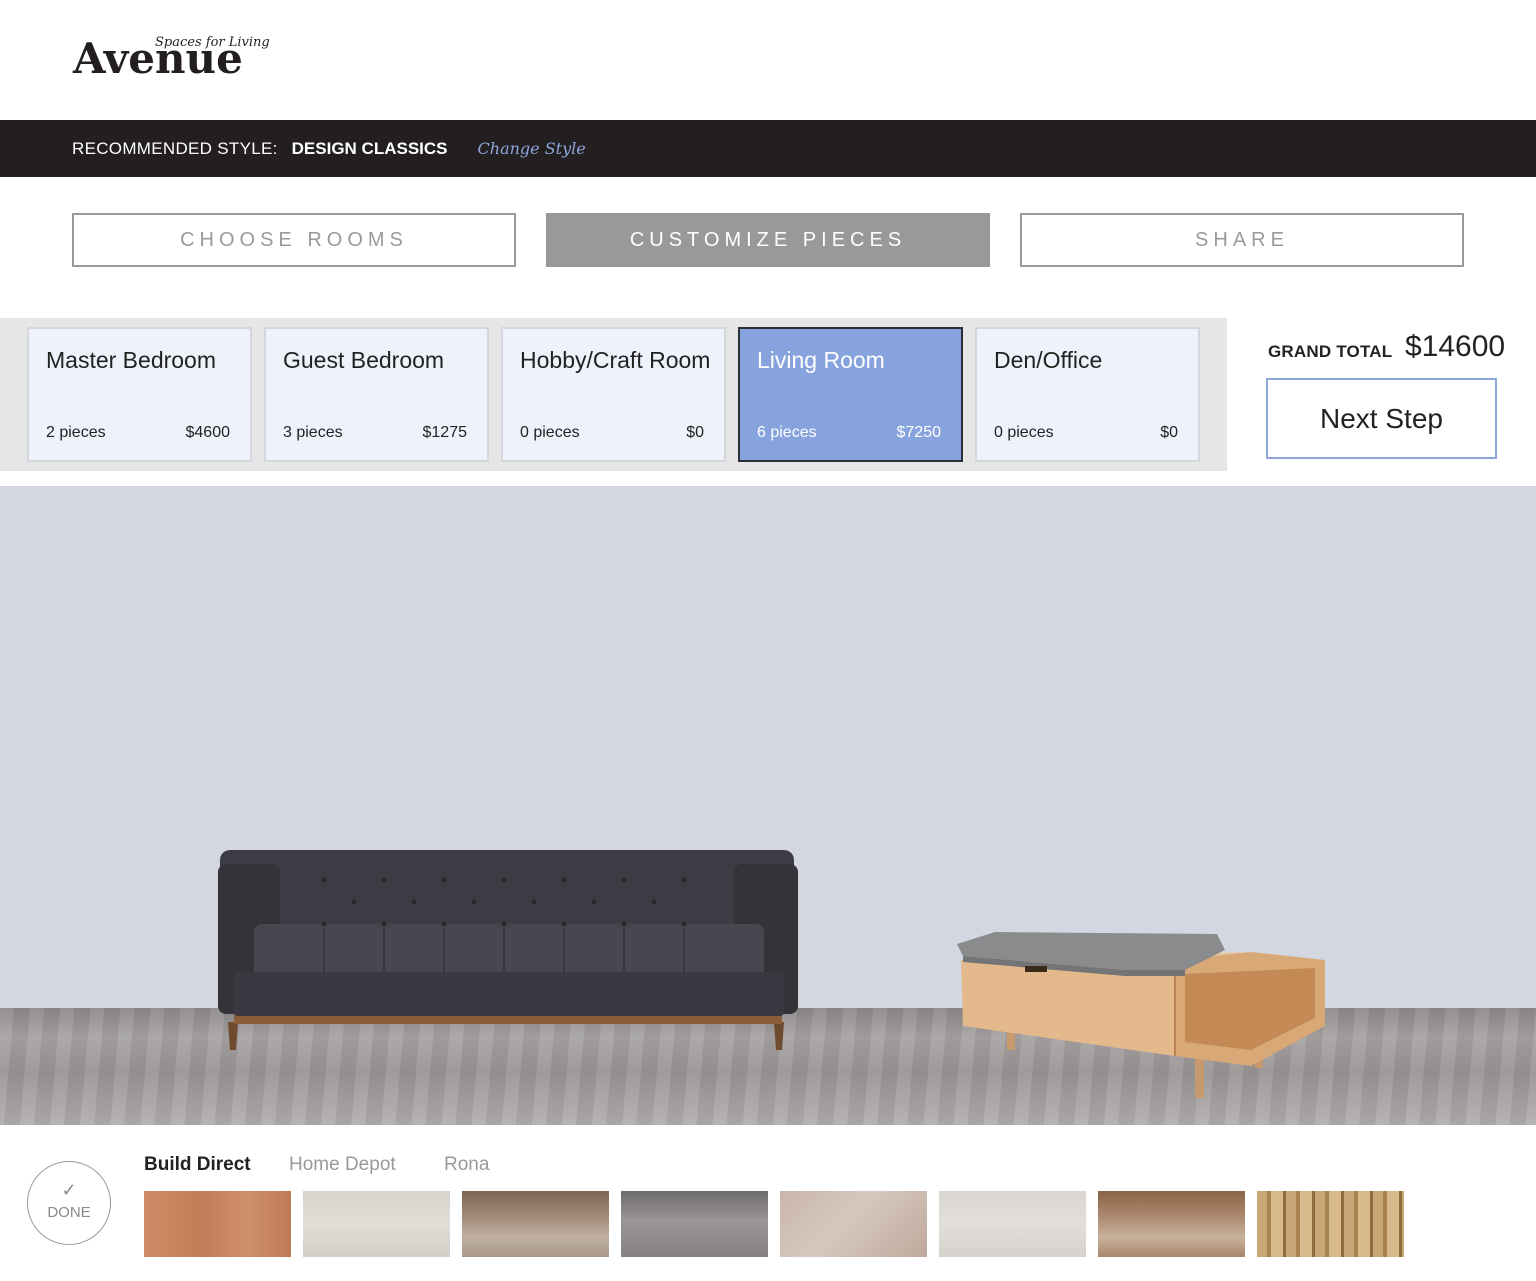  What do you see at coordinates (376, 394) in the screenshot?
I see `room-card-guest-bedroom: Guest Bedroom 3 pieces $1275` at bounding box center [376, 394].